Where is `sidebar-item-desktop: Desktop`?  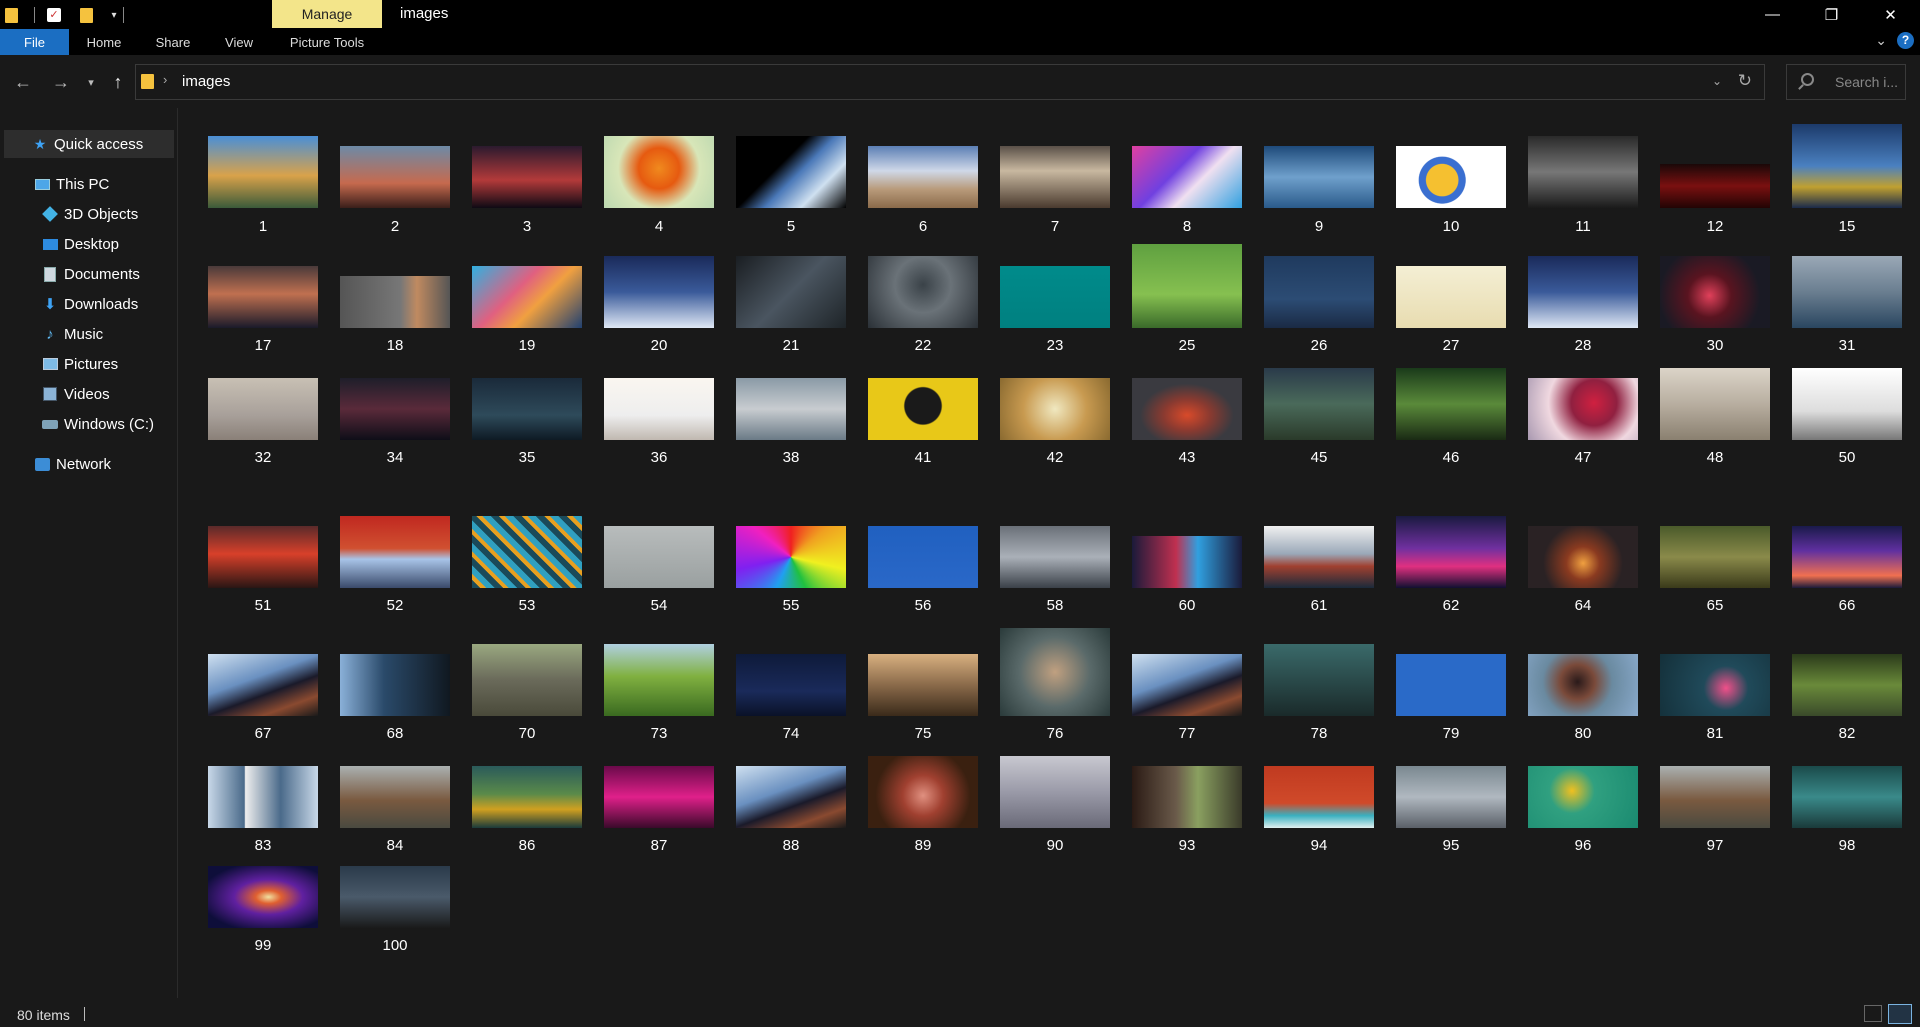
sidebar-item-desktop: Desktop is located at coordinates (89, 244).